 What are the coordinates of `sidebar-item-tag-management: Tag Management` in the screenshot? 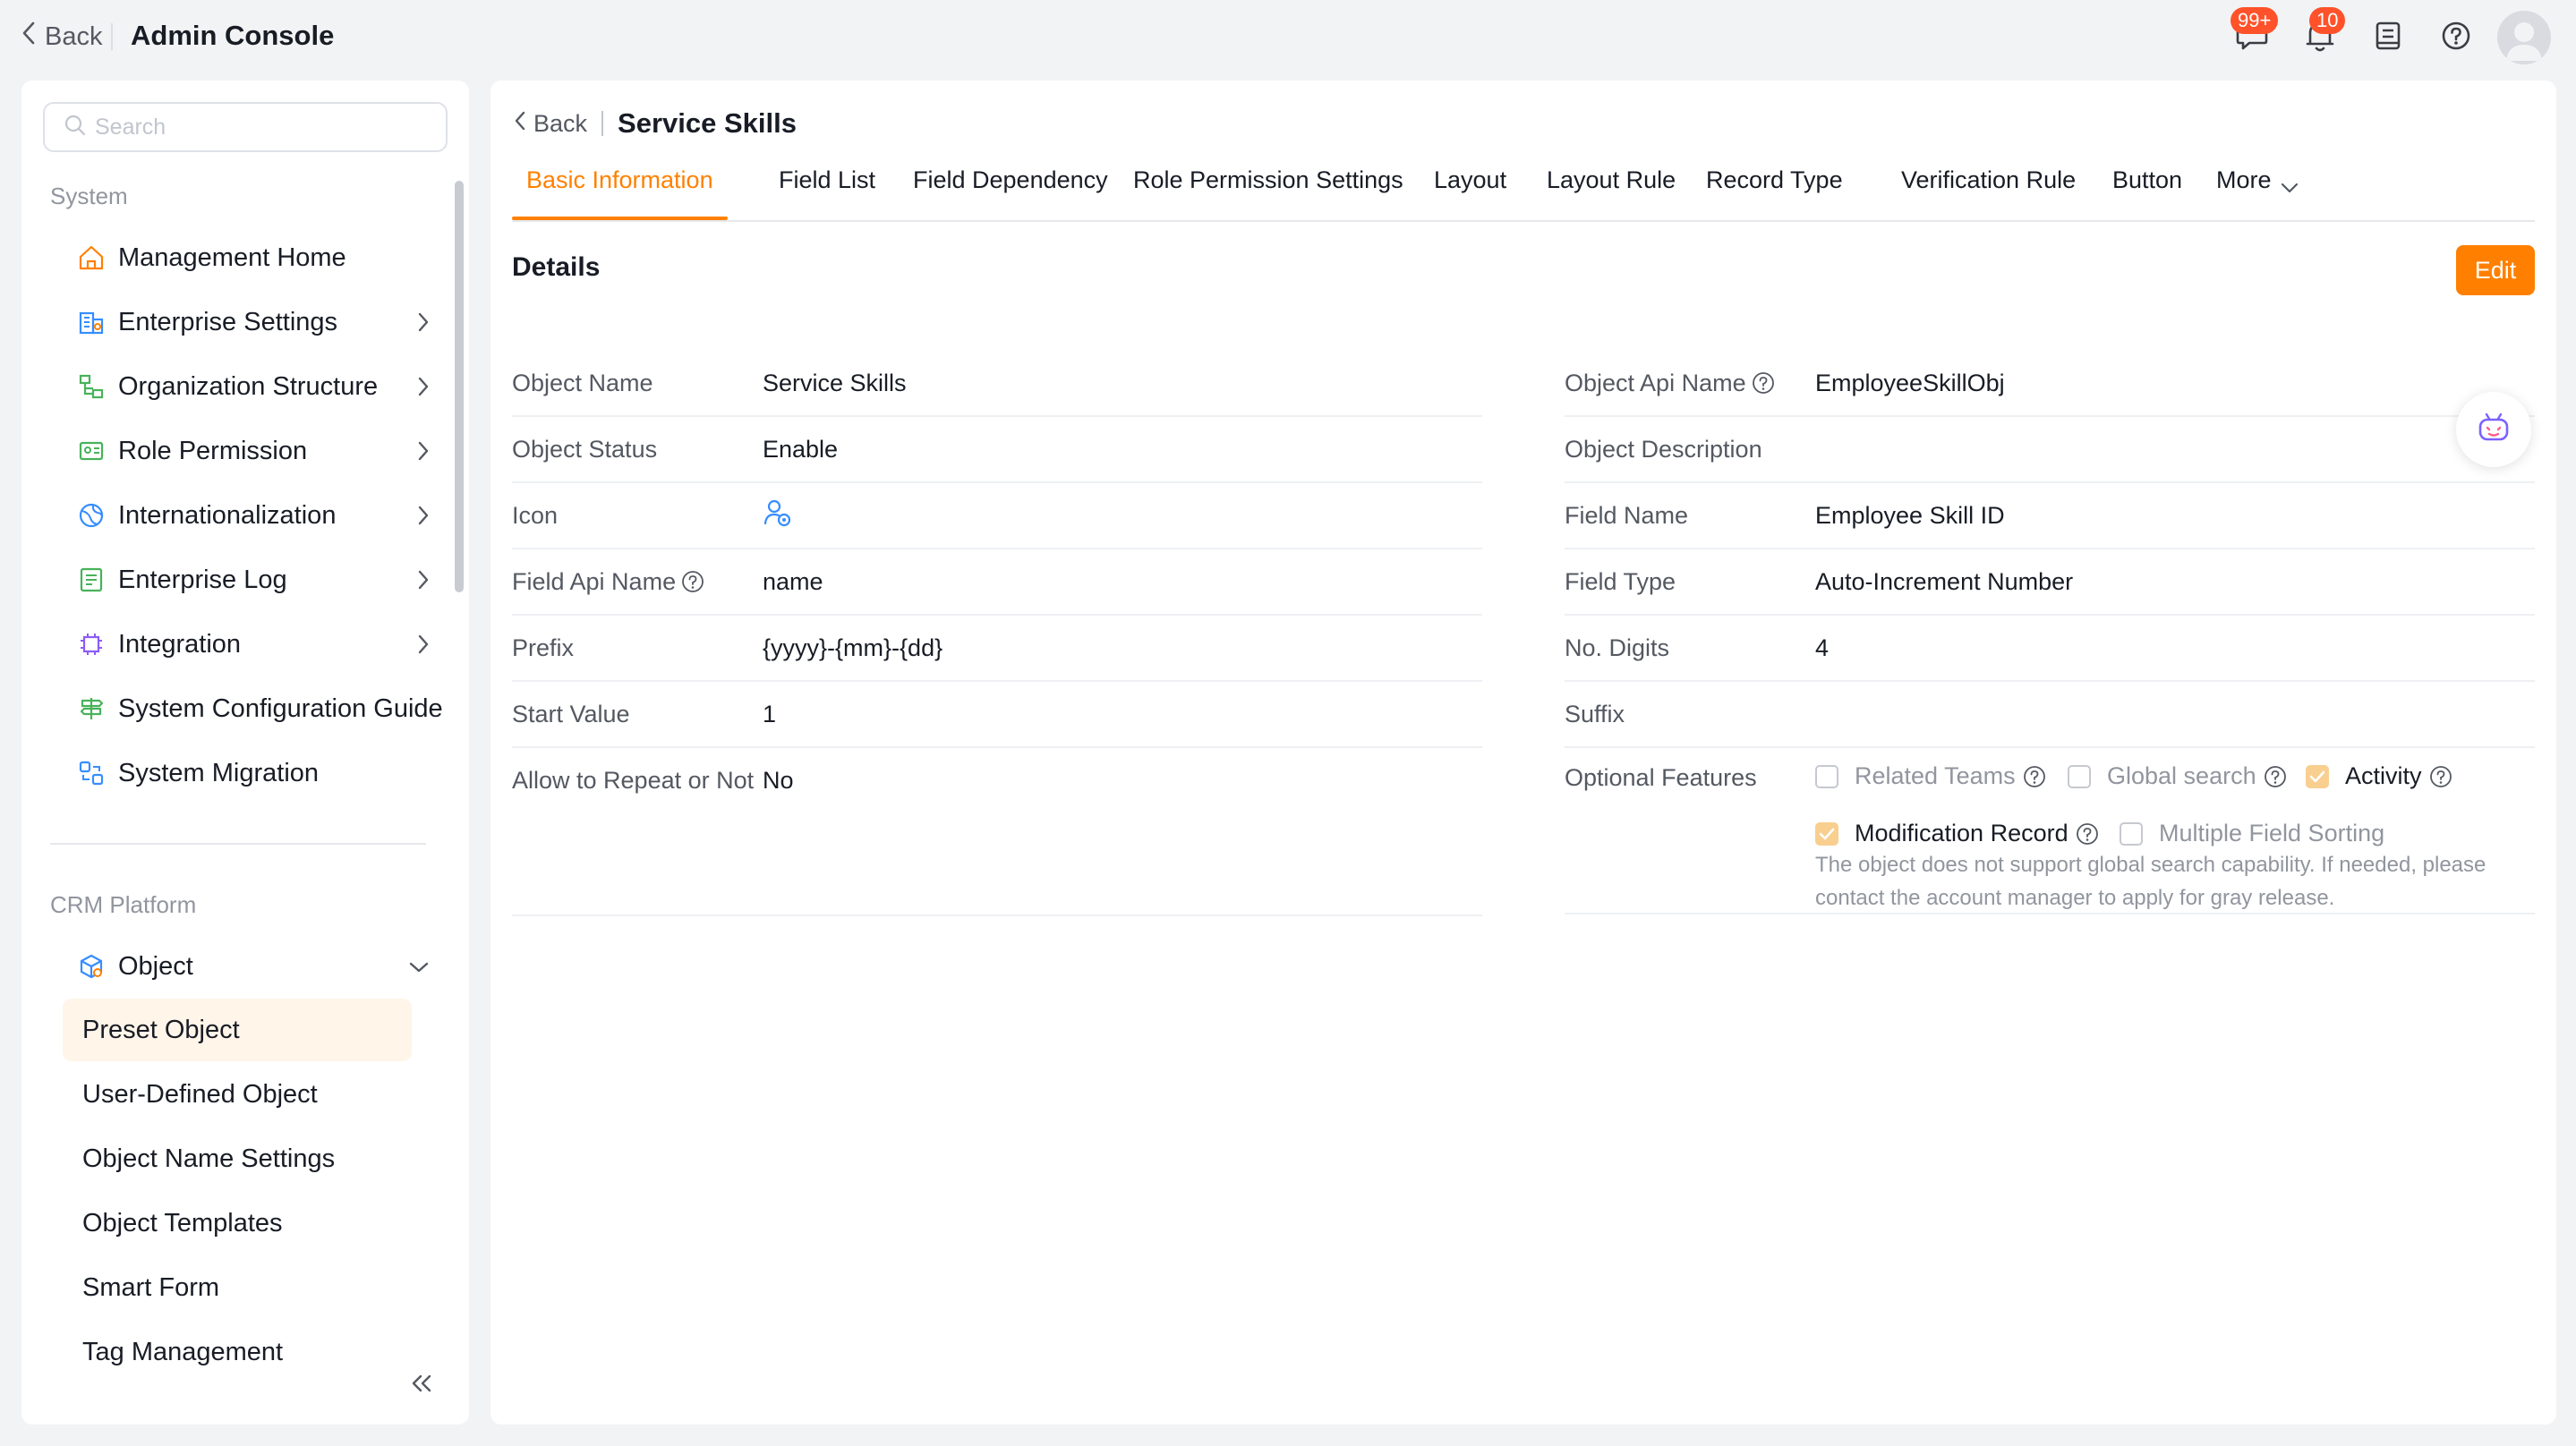 It's located at (237, 1352).